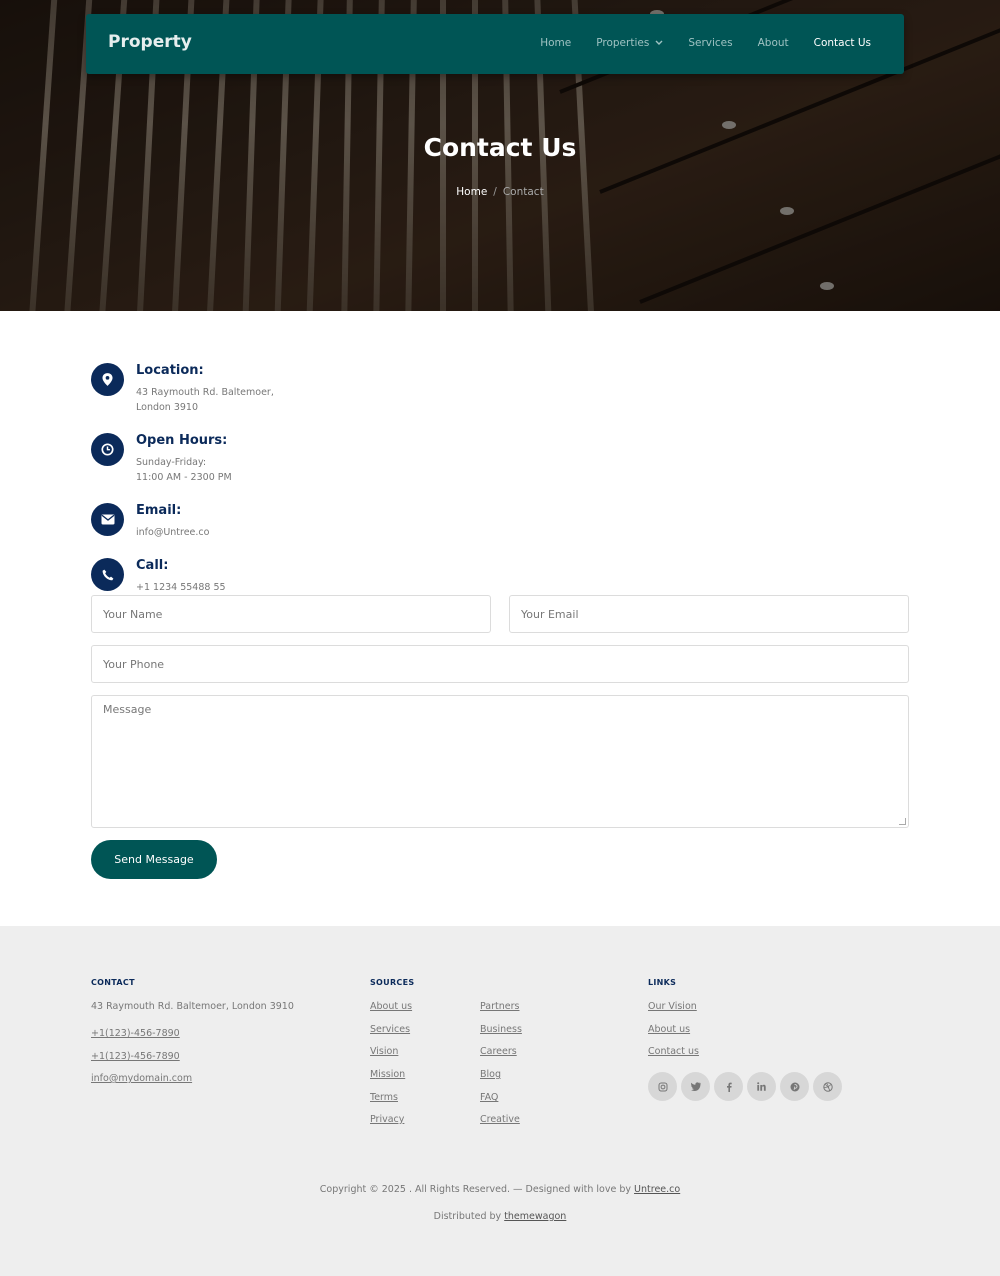 The image size is (1000, 1276). What do you see at coordinates (173, 532) in the screenshot?
I see `email-value: info@Untree.co` at bounding box center [173, 532].